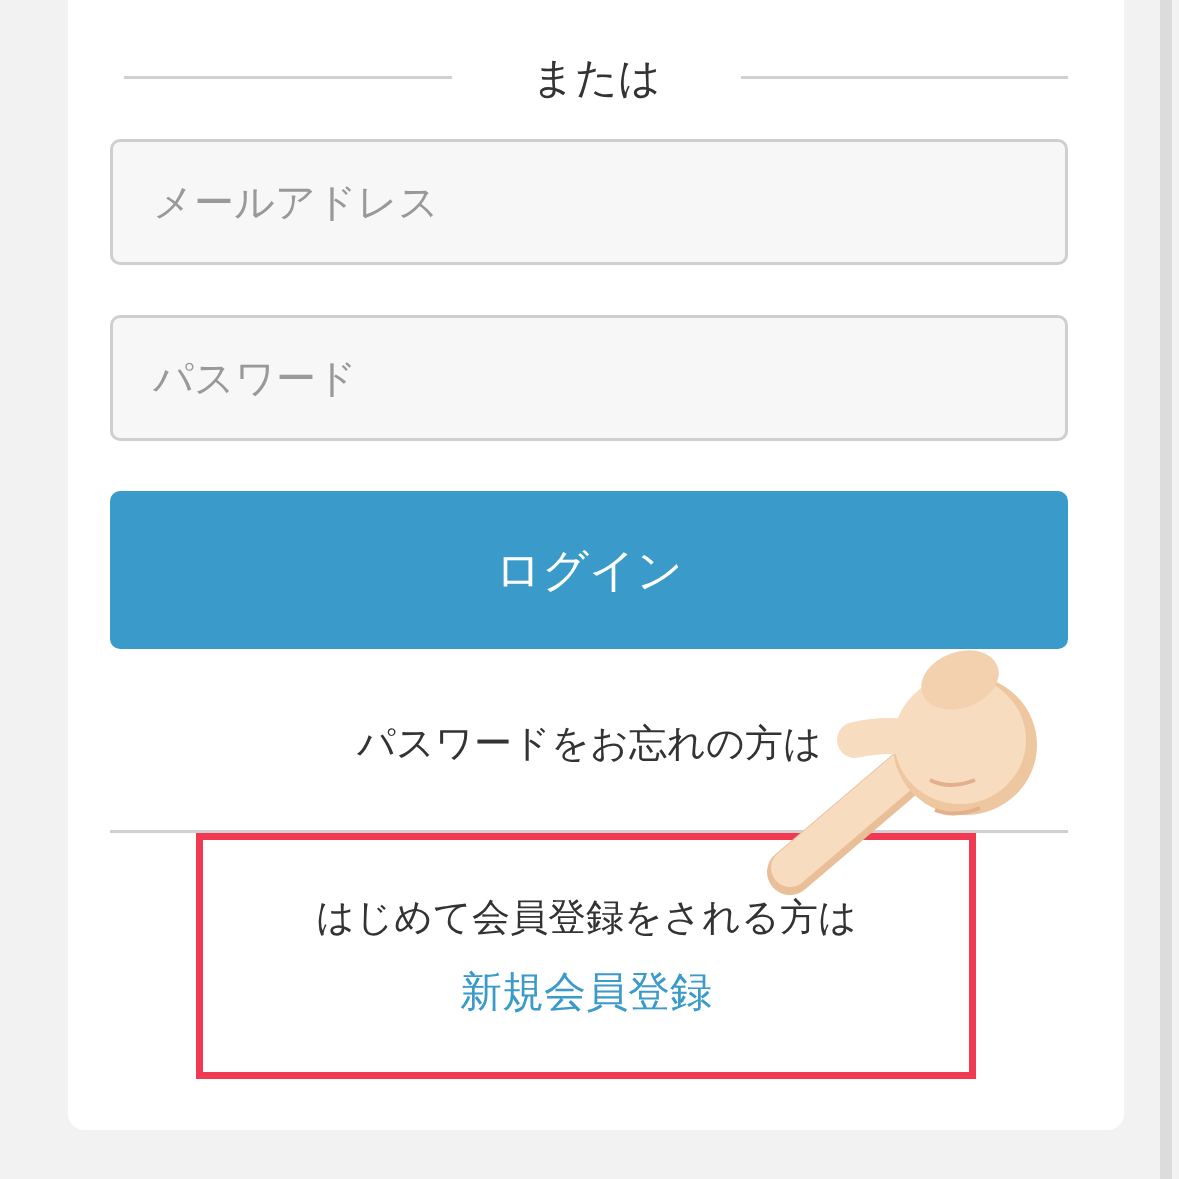  What do you see at coordinates (589, 202) in the screenshot?
I see `email-field: メールアドレス` at bounding box center [589, 202].